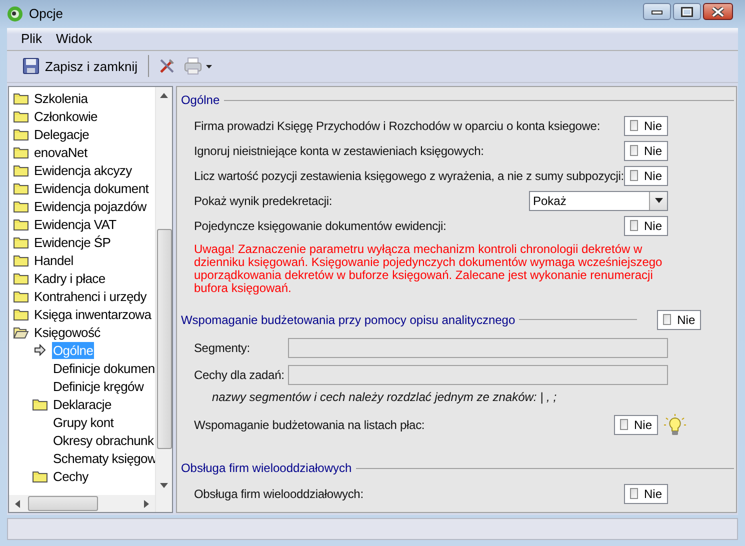 The width and height of the screenshot is (745, 546). What do you see at coordinates (104, 368) in the screenshot?
I see `tree-item: Definicje dokumen` at bounding box center [104, 368].